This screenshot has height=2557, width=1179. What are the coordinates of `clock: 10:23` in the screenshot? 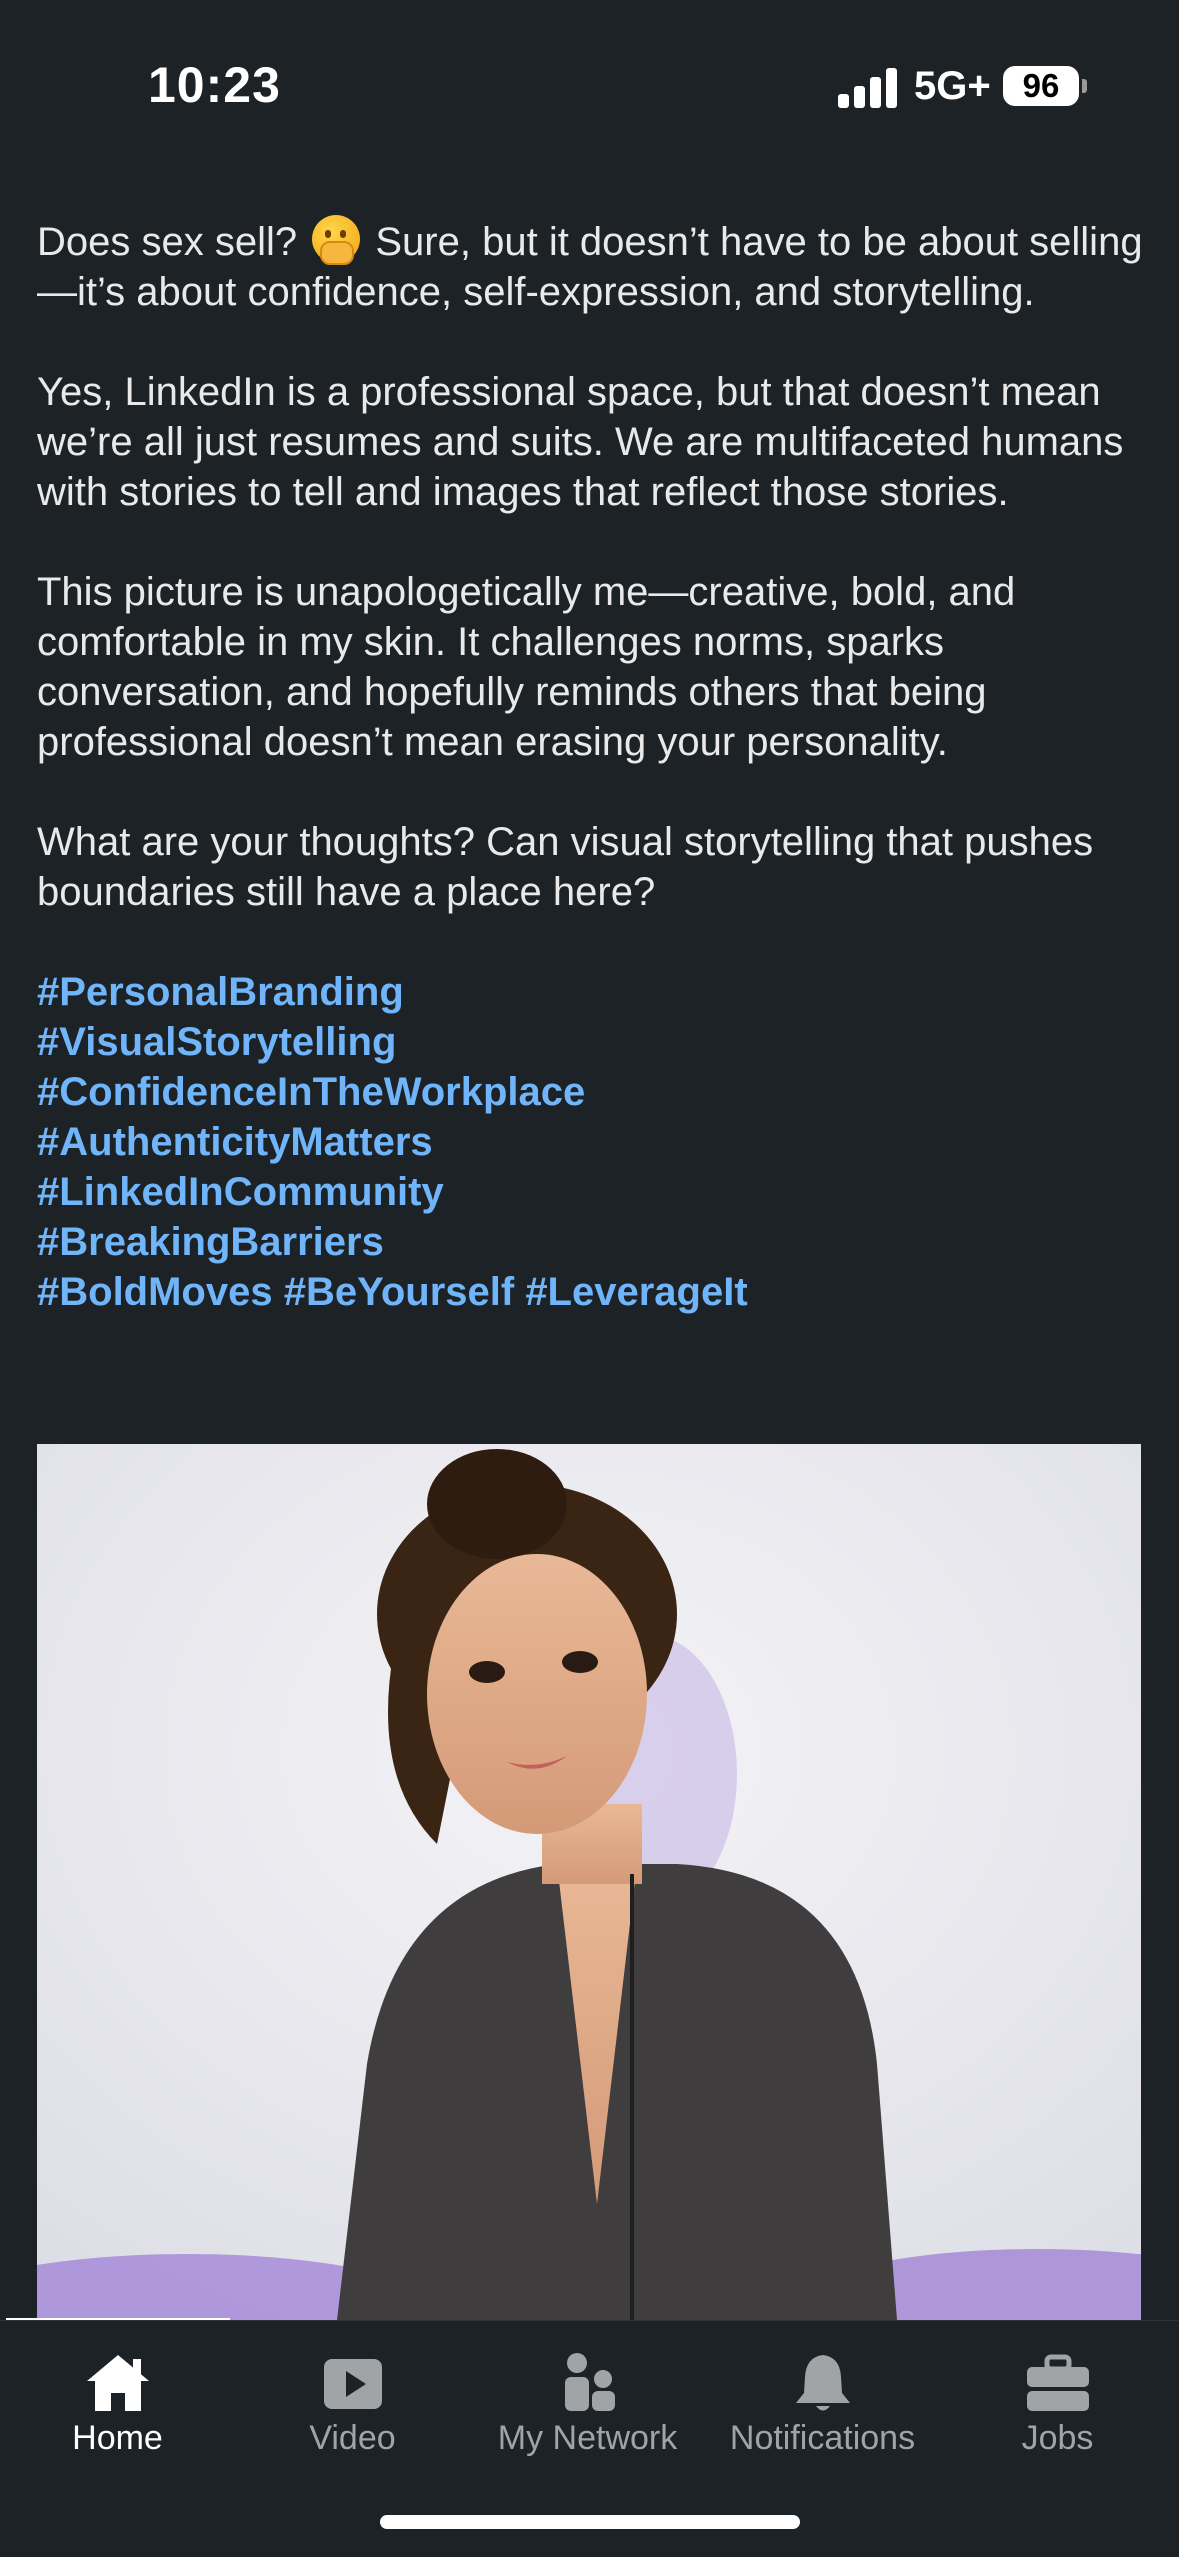 It's located at (214, 85).